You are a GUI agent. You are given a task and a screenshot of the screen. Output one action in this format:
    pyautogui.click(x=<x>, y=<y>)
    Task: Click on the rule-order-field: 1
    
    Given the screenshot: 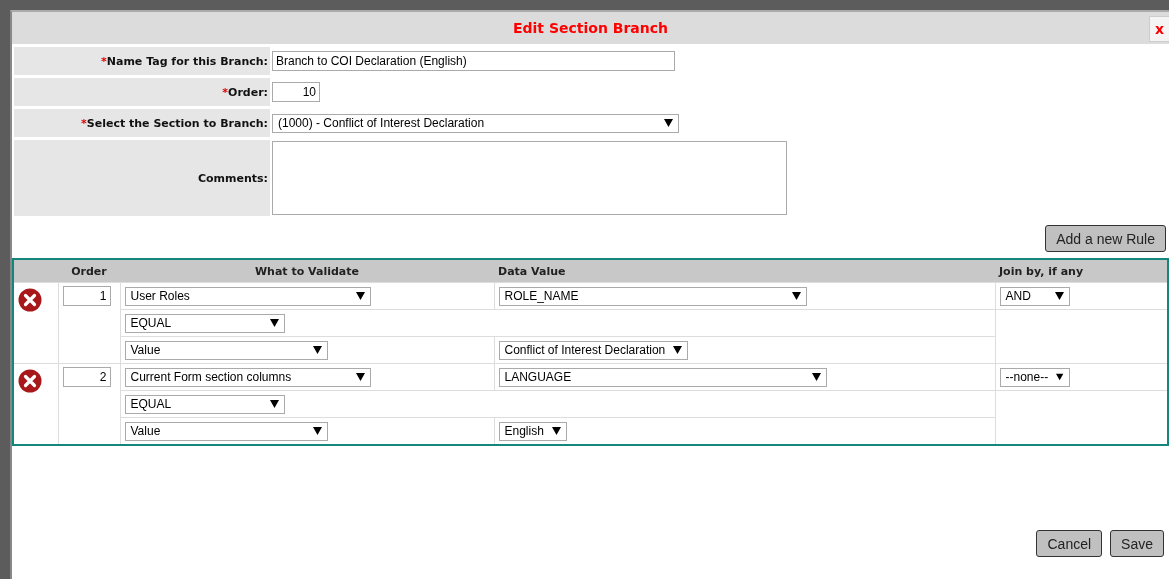 What is the action you would take?
    pyautogui.click(x=86, y=296)
    